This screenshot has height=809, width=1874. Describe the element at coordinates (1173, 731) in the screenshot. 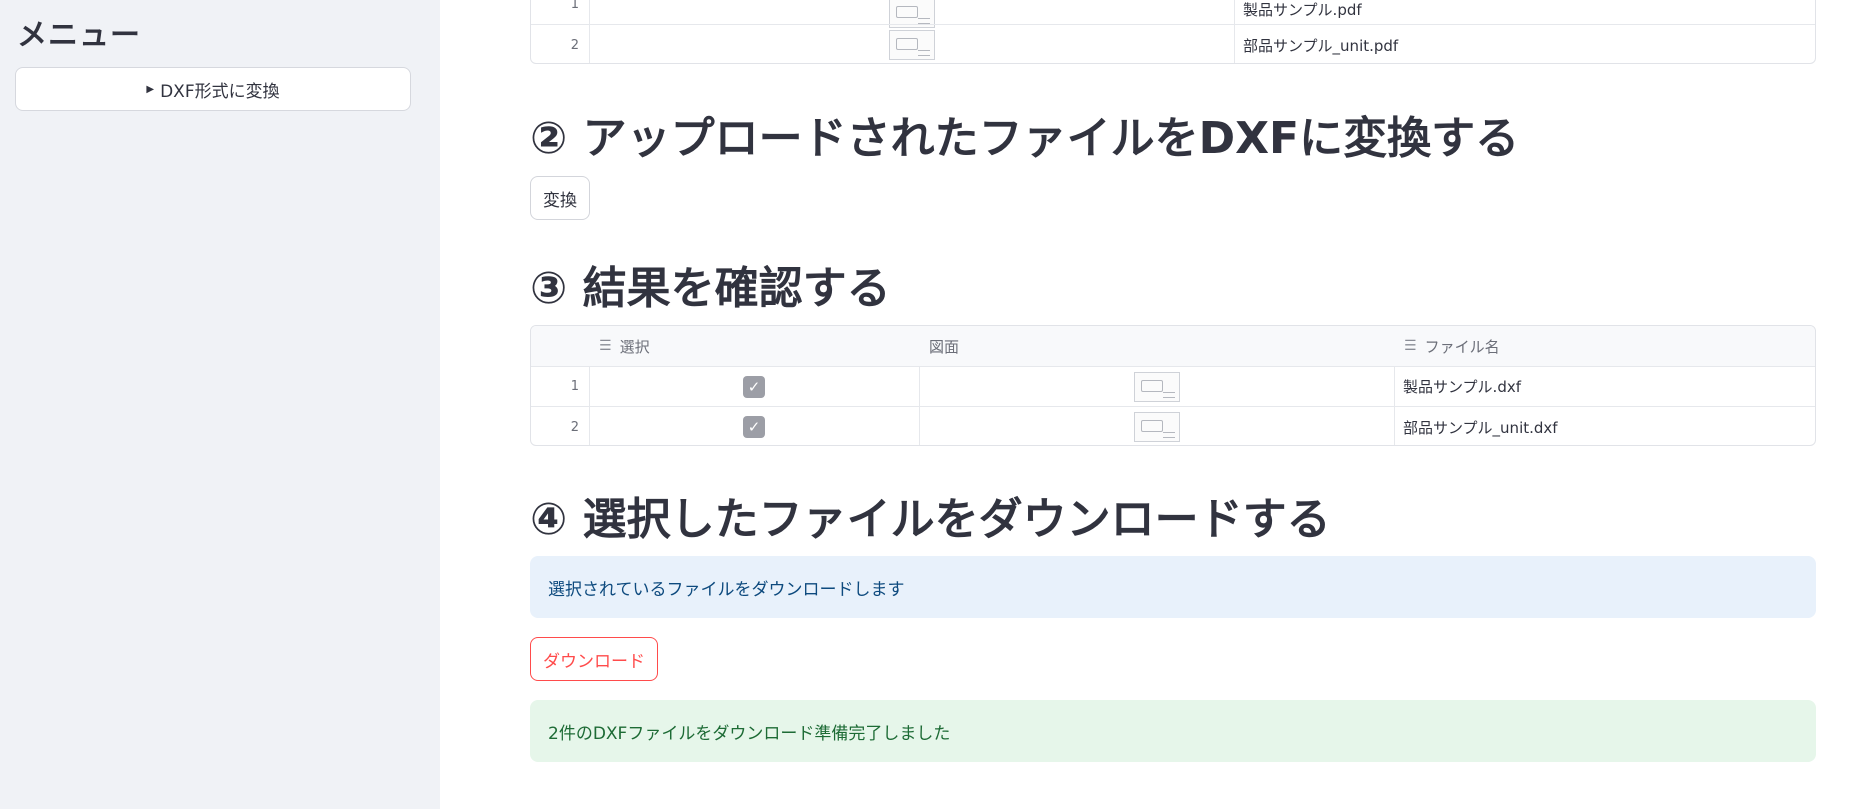

I see `success-alert: 2件のDXFファイルをダウンロード準備完了しました` at that location.